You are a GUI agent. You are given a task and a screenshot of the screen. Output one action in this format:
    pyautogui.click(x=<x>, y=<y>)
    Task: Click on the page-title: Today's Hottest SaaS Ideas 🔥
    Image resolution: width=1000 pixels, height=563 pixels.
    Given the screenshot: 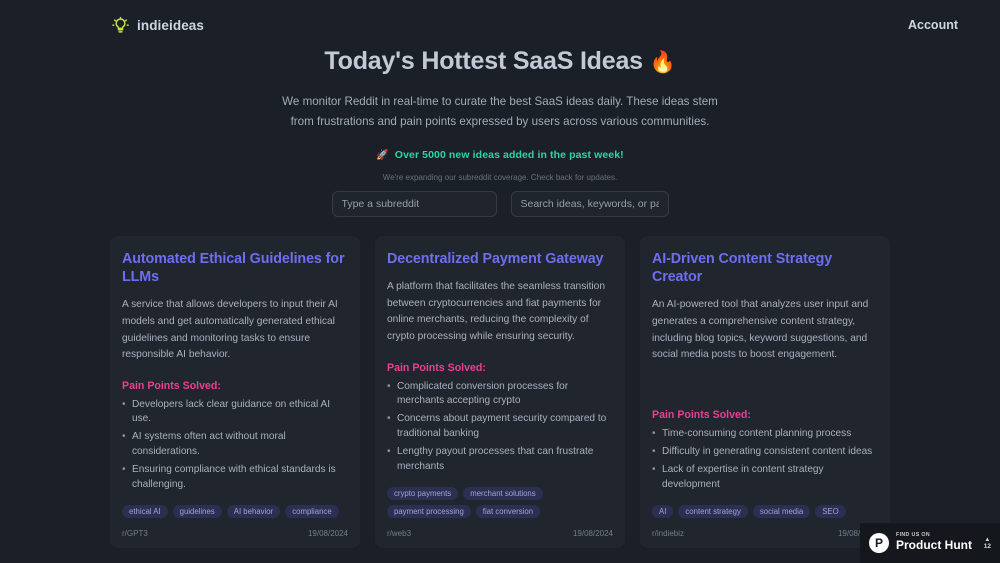 What is the action you would take?
    pyautogui.click(x=500, y=61)
    